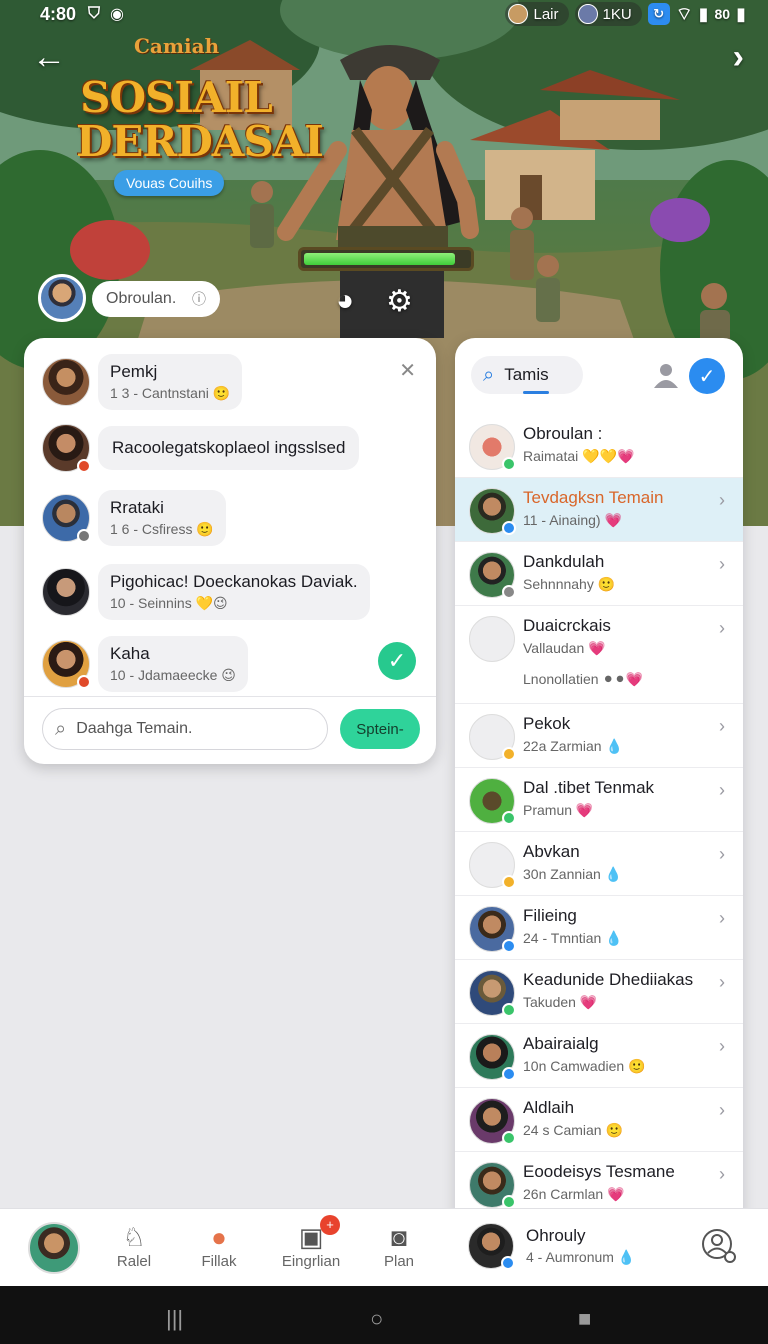 The width and height of the screenshot is (768, 1344). Describe the element at coordinates (719, 1246) in the screenshot. I see `profile-settings-icon` at that location.